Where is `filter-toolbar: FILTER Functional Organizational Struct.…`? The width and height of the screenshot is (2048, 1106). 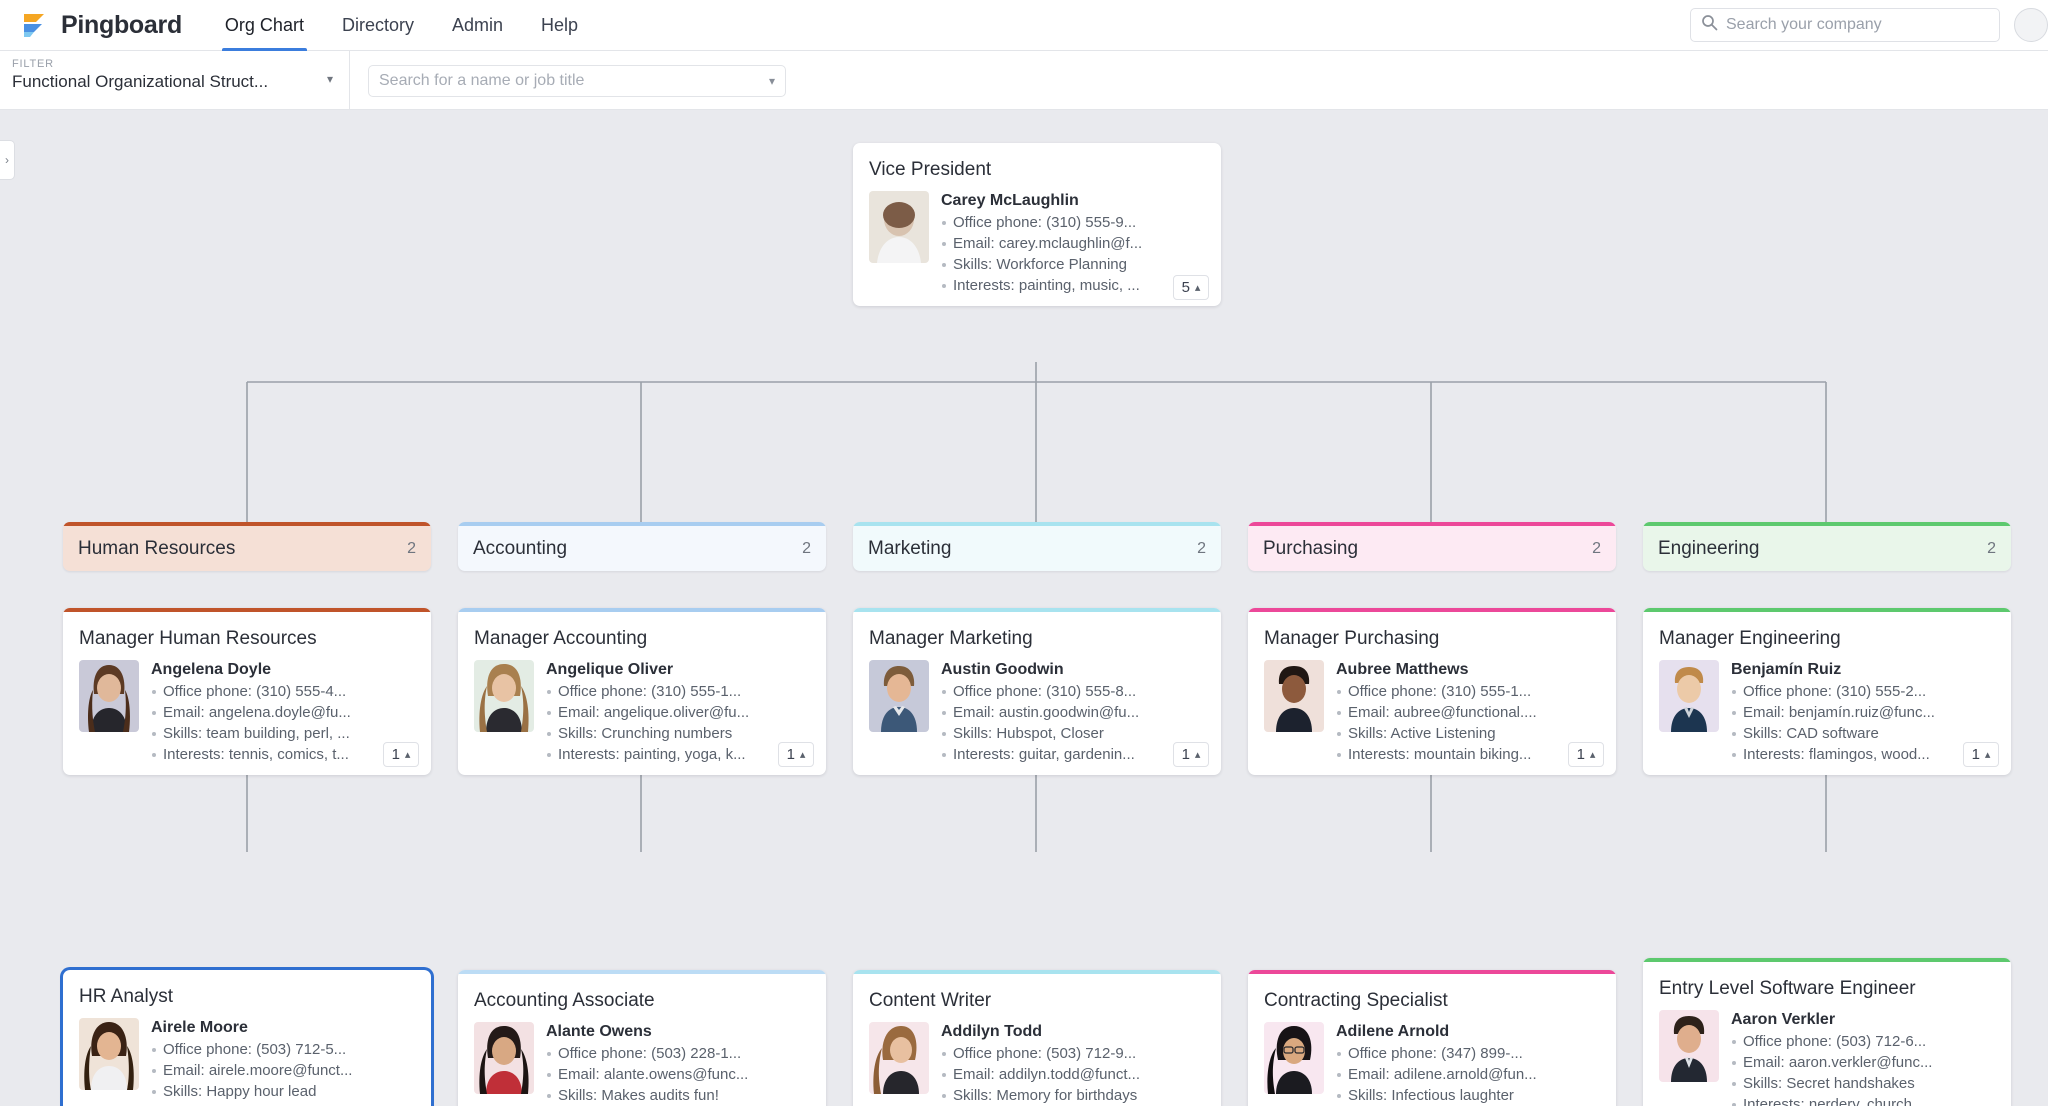
filter-toolbar: FILTER Functional Organizational Struct.… is located at coordinates (1024, 102).